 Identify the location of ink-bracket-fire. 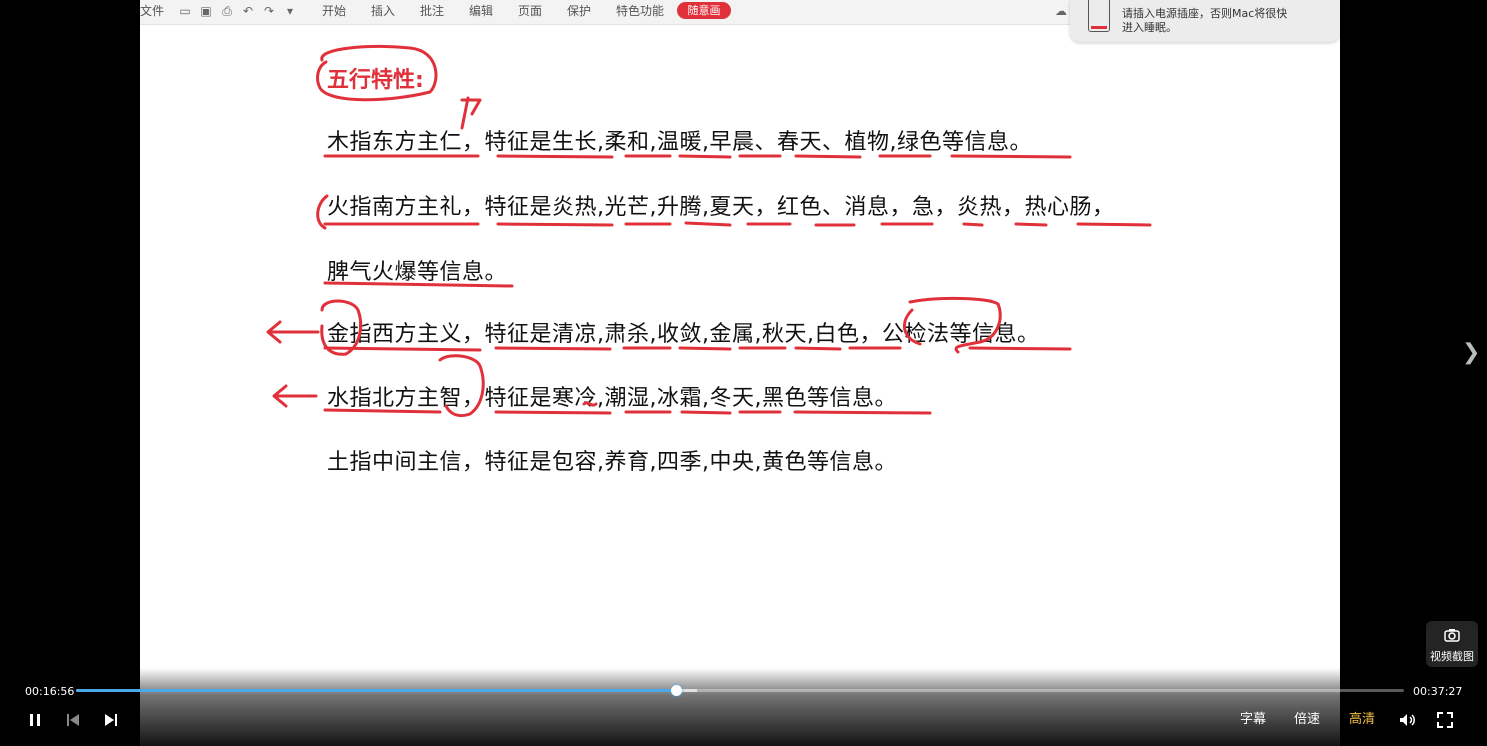
(322, 212).